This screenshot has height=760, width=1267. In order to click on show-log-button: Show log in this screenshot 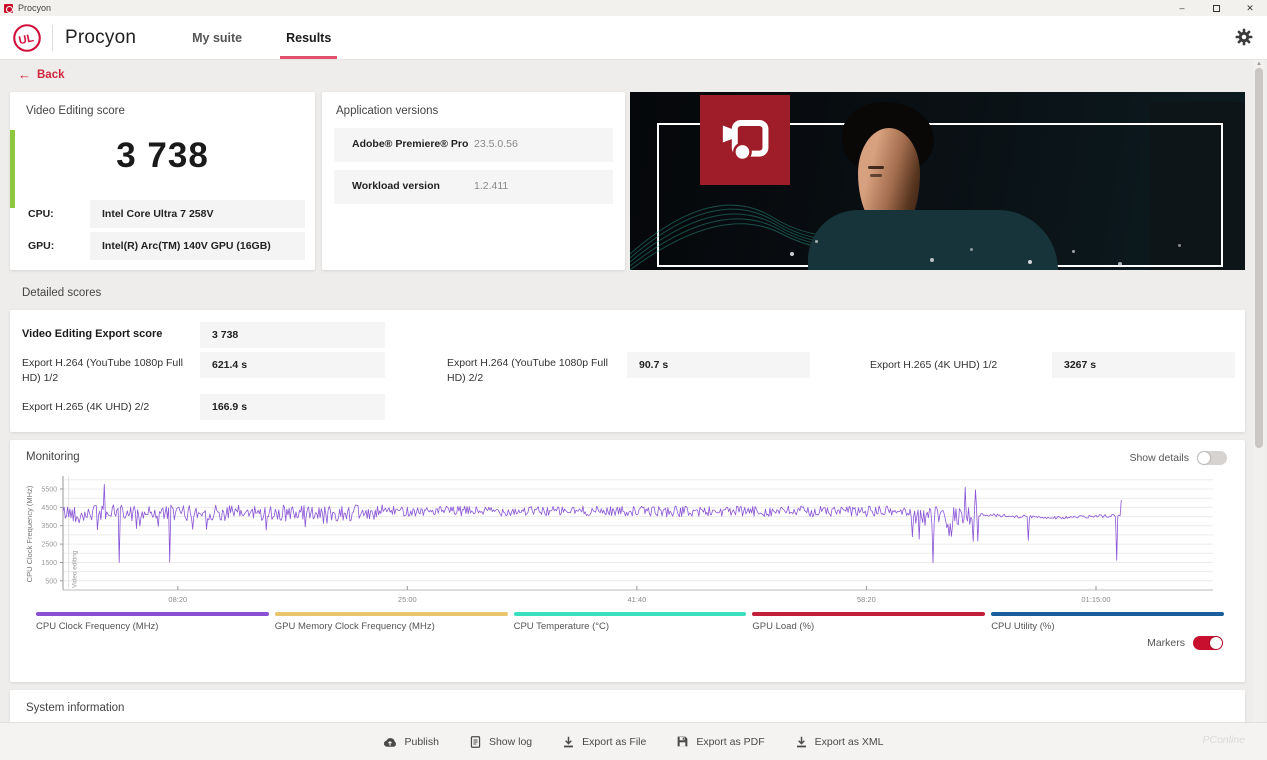, I will do `click(500, 742)`.